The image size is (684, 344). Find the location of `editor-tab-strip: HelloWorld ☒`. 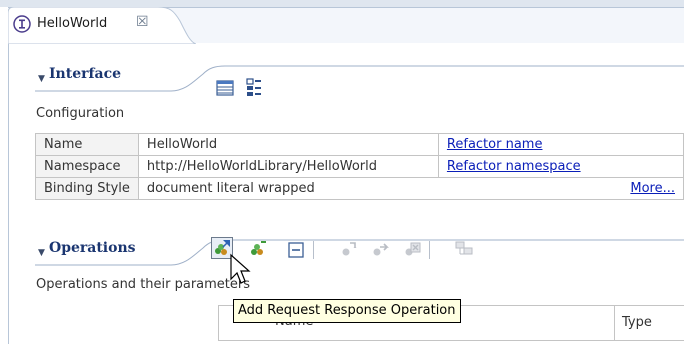

editor-tab-strip: HelloWorld ☒ is located at coordinates (342, 22).